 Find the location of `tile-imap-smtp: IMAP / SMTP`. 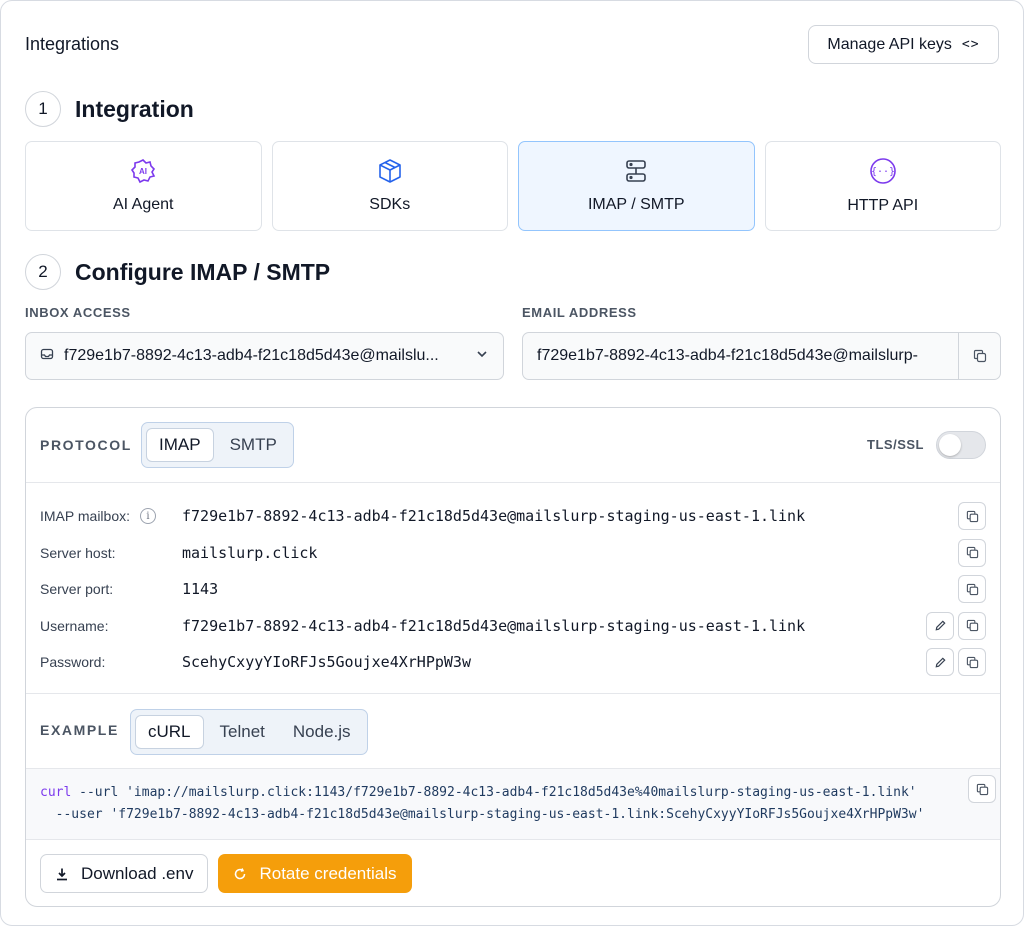

tile-imap-smtp: IMAP / SMTP is located at coordinates (636, 186).